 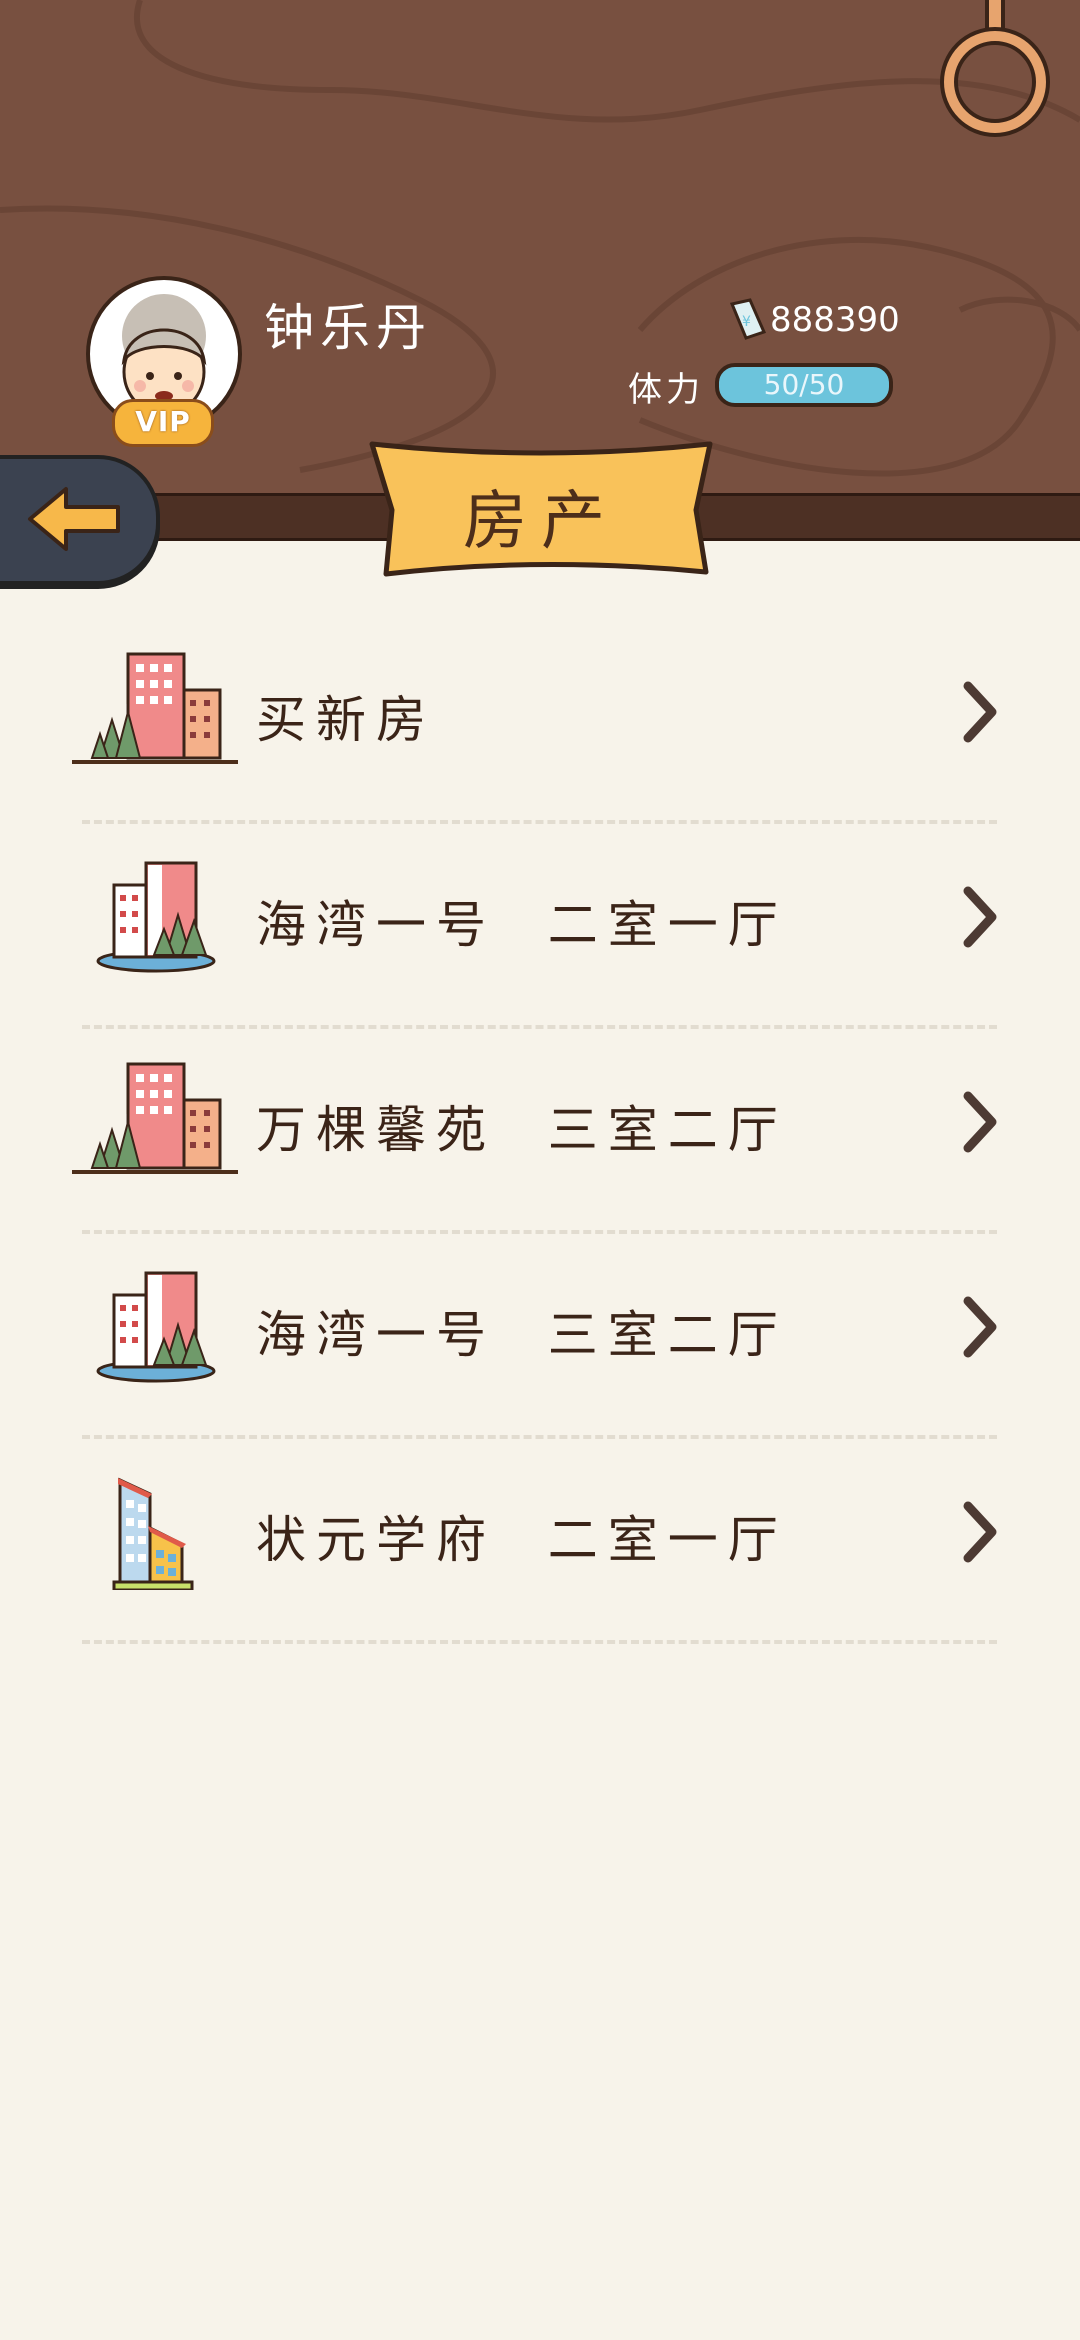 What do you see at coordinates (522, 1540) in the screenshot?
I see `list-item-label: 状元学府 二室一厅` at bounding box center [522, 1540].